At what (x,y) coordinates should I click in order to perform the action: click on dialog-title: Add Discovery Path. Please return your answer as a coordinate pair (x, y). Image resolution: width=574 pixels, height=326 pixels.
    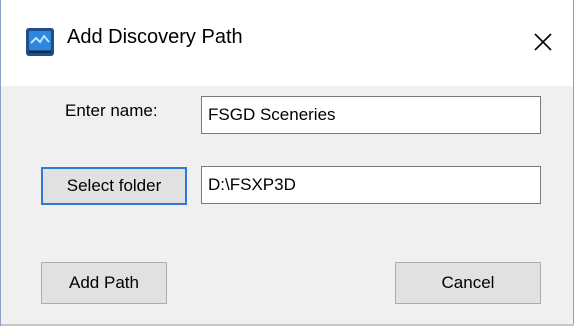
    Looking at the image, I should click on (155, 37).